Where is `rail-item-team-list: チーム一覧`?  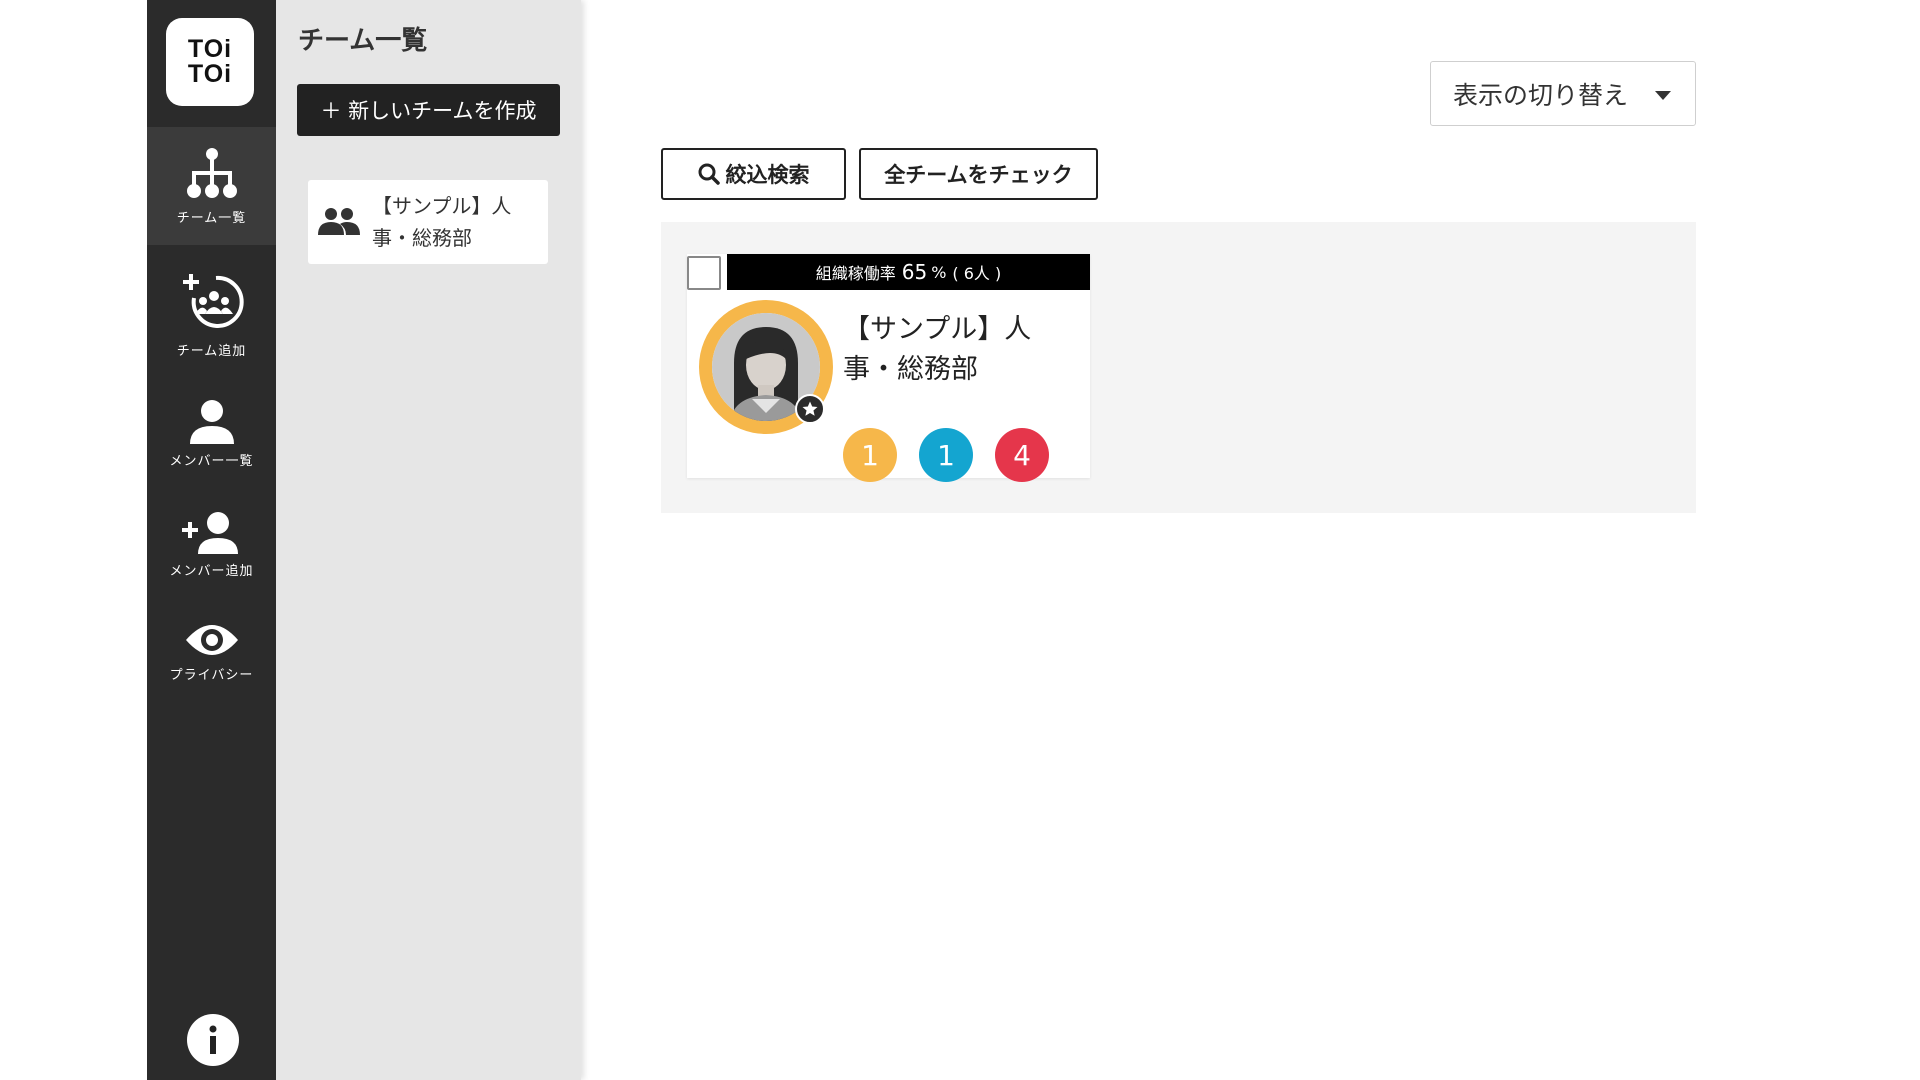
rail-item-team-list: チーム一覧 is located at coordinates (211, 186).